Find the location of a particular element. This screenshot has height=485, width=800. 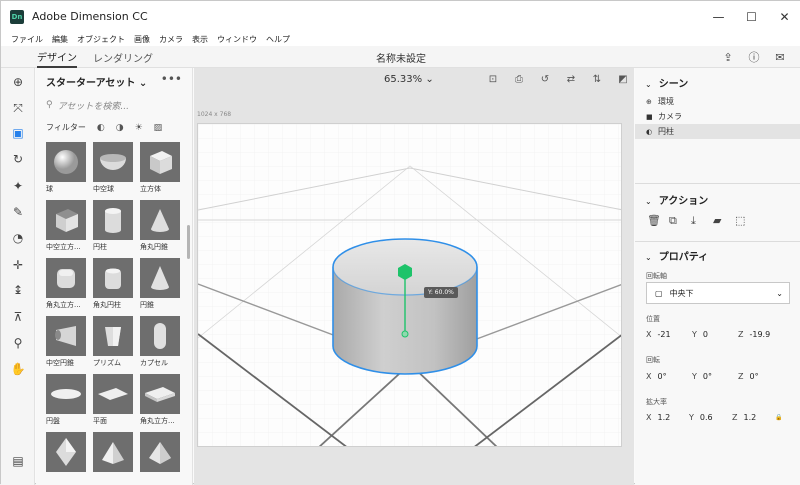

asset-item: 中空円錐 is located at coordinates (66, 342).